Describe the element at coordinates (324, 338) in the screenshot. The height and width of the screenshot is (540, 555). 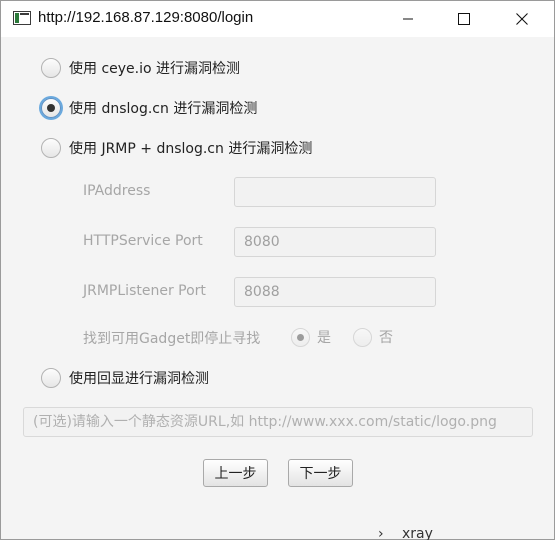
I see `yes-label: 是` at that location.